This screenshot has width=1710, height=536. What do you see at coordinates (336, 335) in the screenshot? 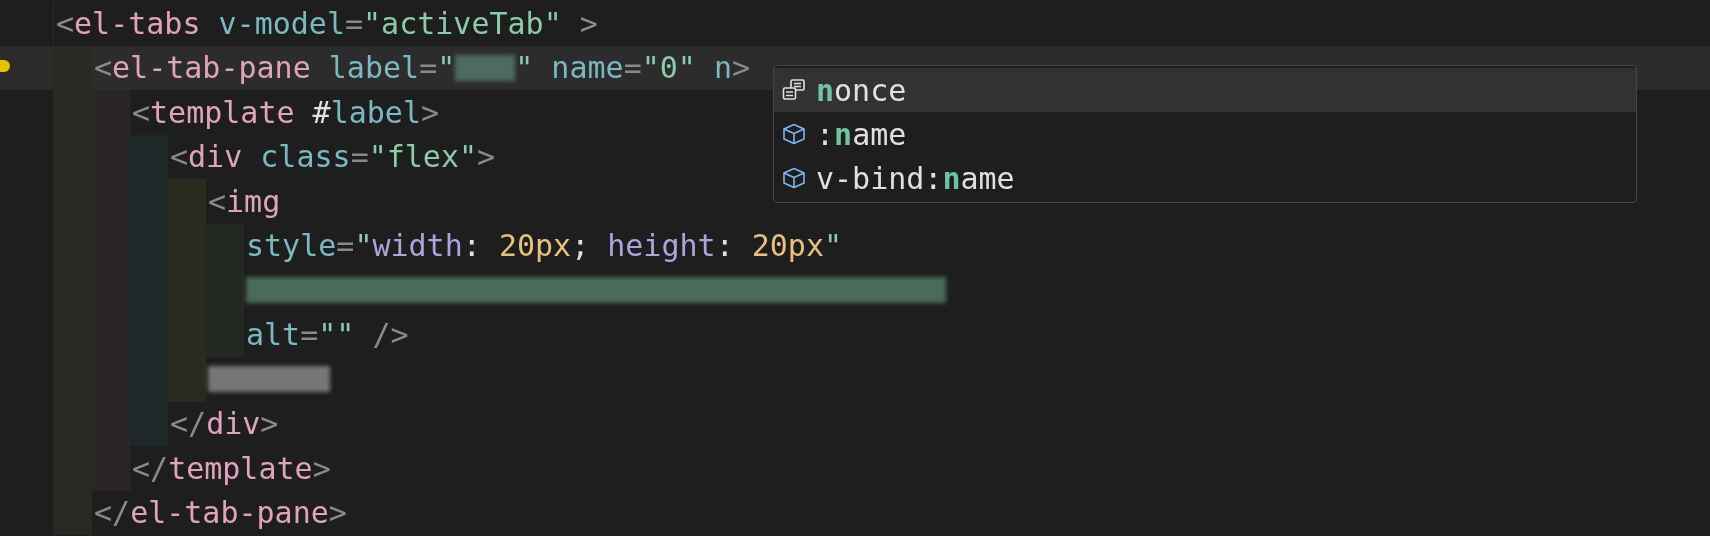
I see `code-token: ""` at bounding box center [336, 335].